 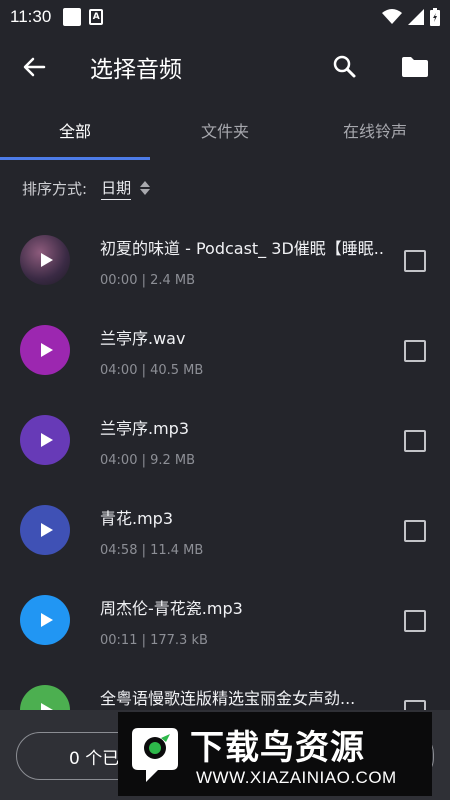 What do you see at coordinates (96, 17) in the screenshot?
I see `notification-a-icon: A` at bounding box center [96, 17].